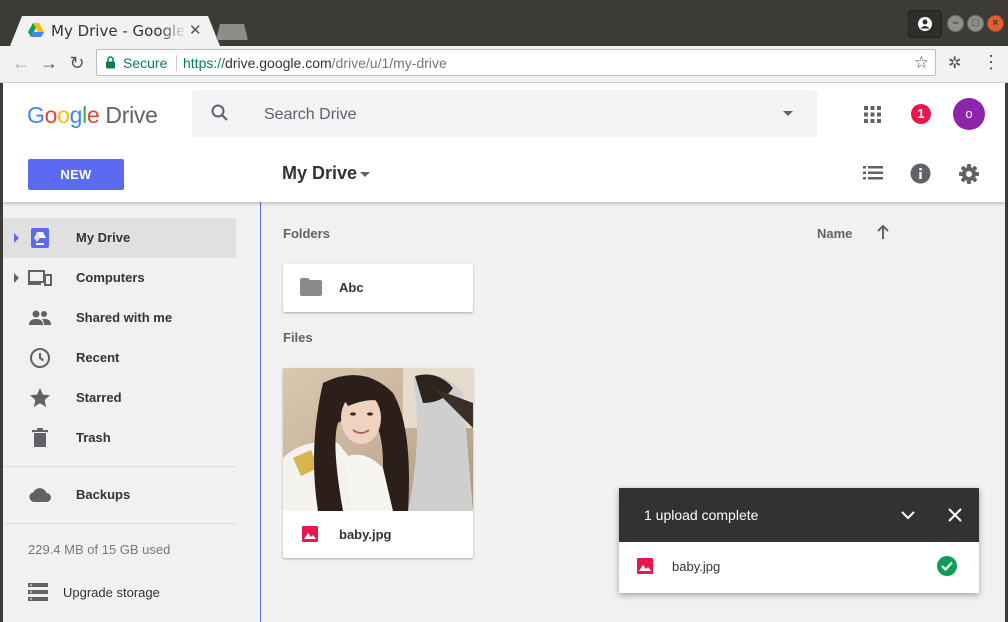  I want to click on location-title: My Drive, so click(319, 173).